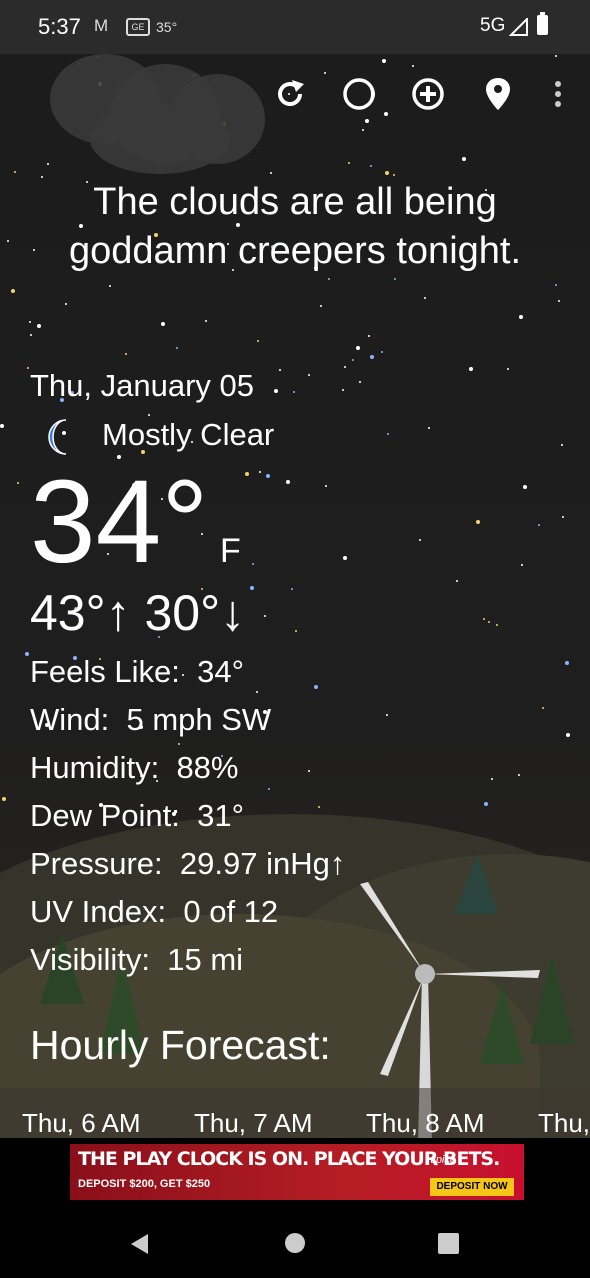  I want to click on status-bar: 5:37 M GE 35° 5G, so click(295, 27).